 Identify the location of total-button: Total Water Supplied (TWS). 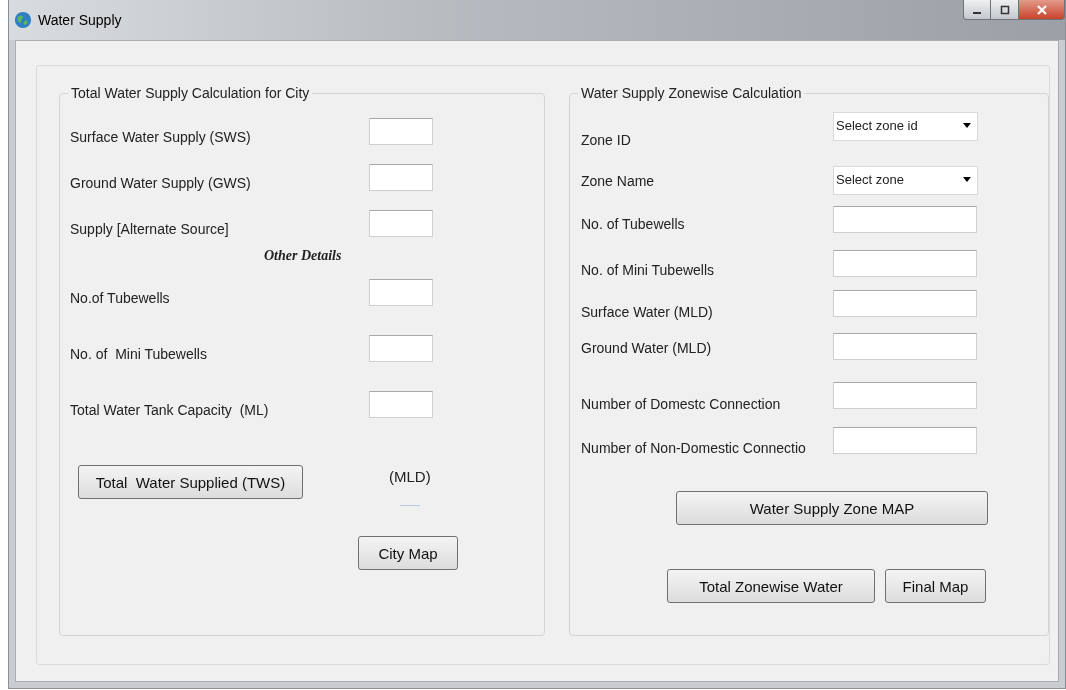
(190, 482).